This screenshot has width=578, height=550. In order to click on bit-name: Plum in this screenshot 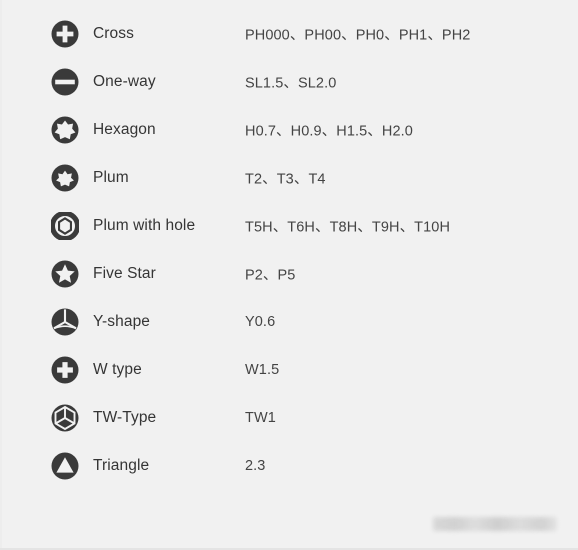, I will do `click(111, 177)`.